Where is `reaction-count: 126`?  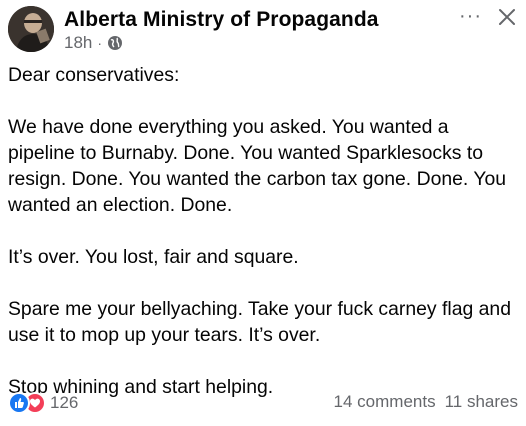
reaction-count: 126 is located at coordinates (64, 402).